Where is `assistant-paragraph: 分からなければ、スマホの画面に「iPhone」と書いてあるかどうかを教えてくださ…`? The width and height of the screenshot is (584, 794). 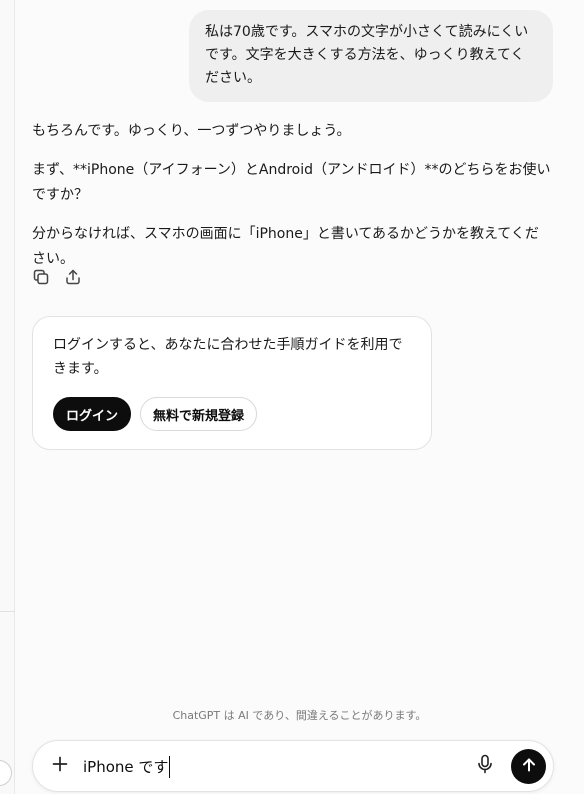 assistant-paragraph: 分からなければ、スマホの画面に「iPhone」と書いてあるかどうかを教えてくださ… is located at coordinates (285, 246).